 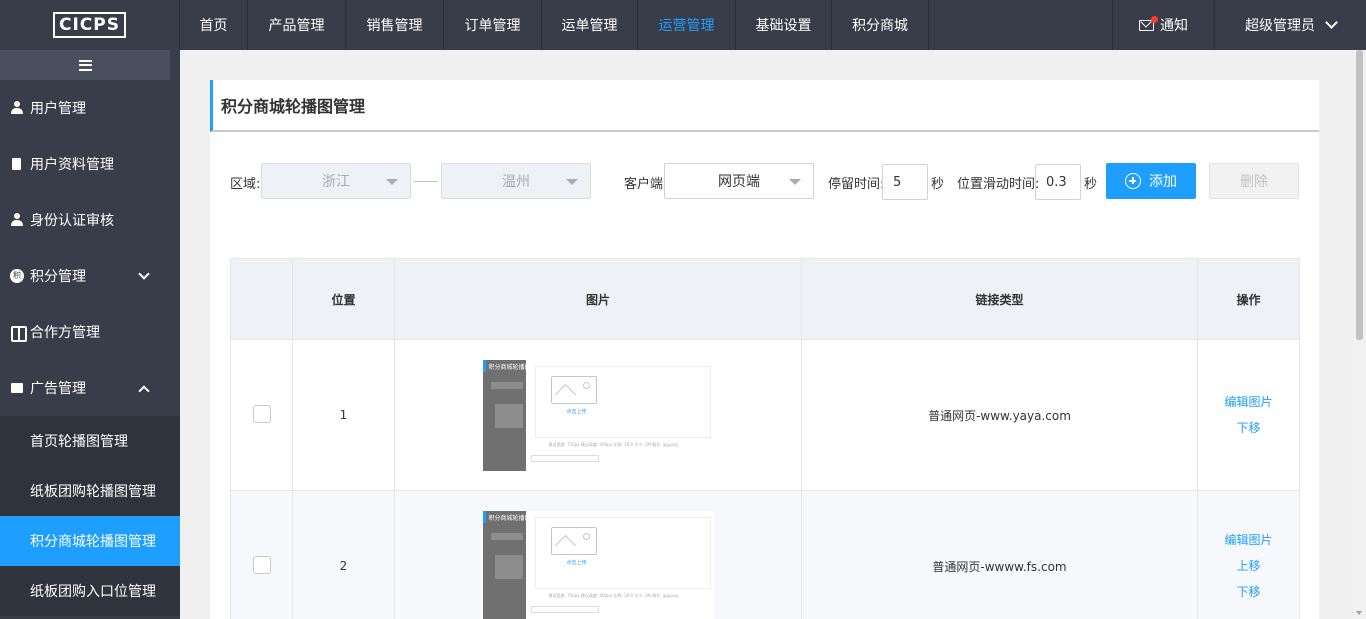 What do you see at coordinates (880, 25) in the screenshot?
I see `nav-points-mall: 积分商城` at bounding box center [880, 25].